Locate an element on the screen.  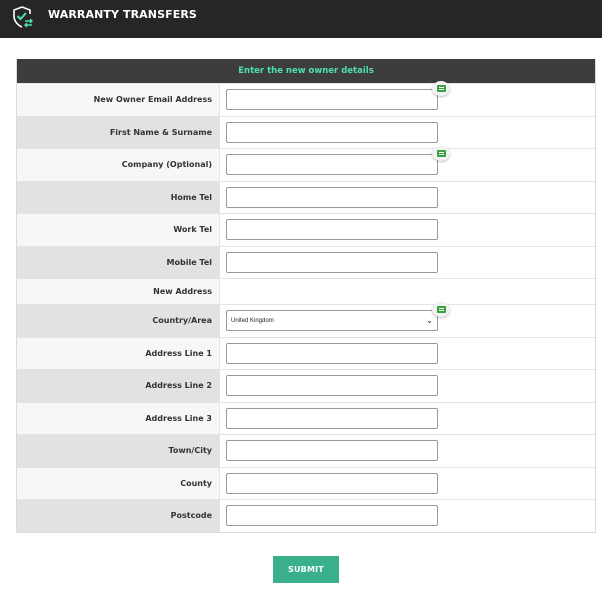
page-title: WARRANTY TRANSFERS is located at coordinates (122, 14).